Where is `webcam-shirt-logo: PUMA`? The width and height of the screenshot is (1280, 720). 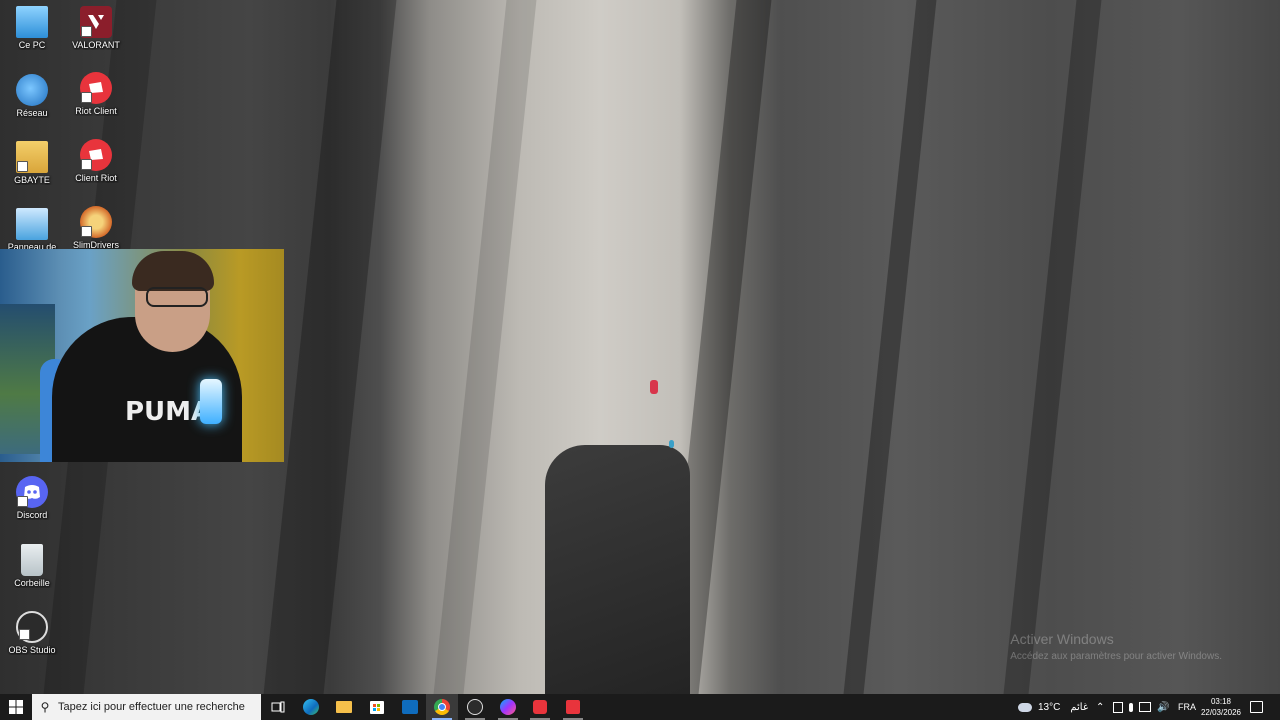 webcam-shirt-logo: PUMA is located at coordinates (168, 412).